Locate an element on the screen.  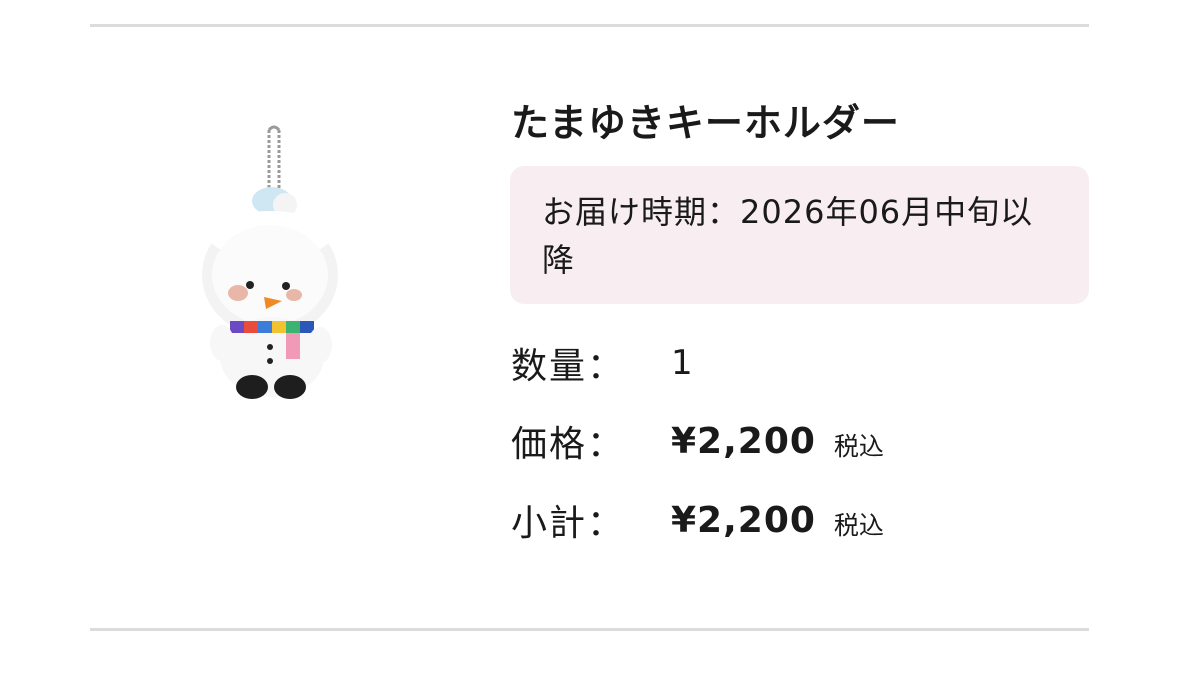
subtotal-tax-label: 税込 is located at coordinates (858, 525).